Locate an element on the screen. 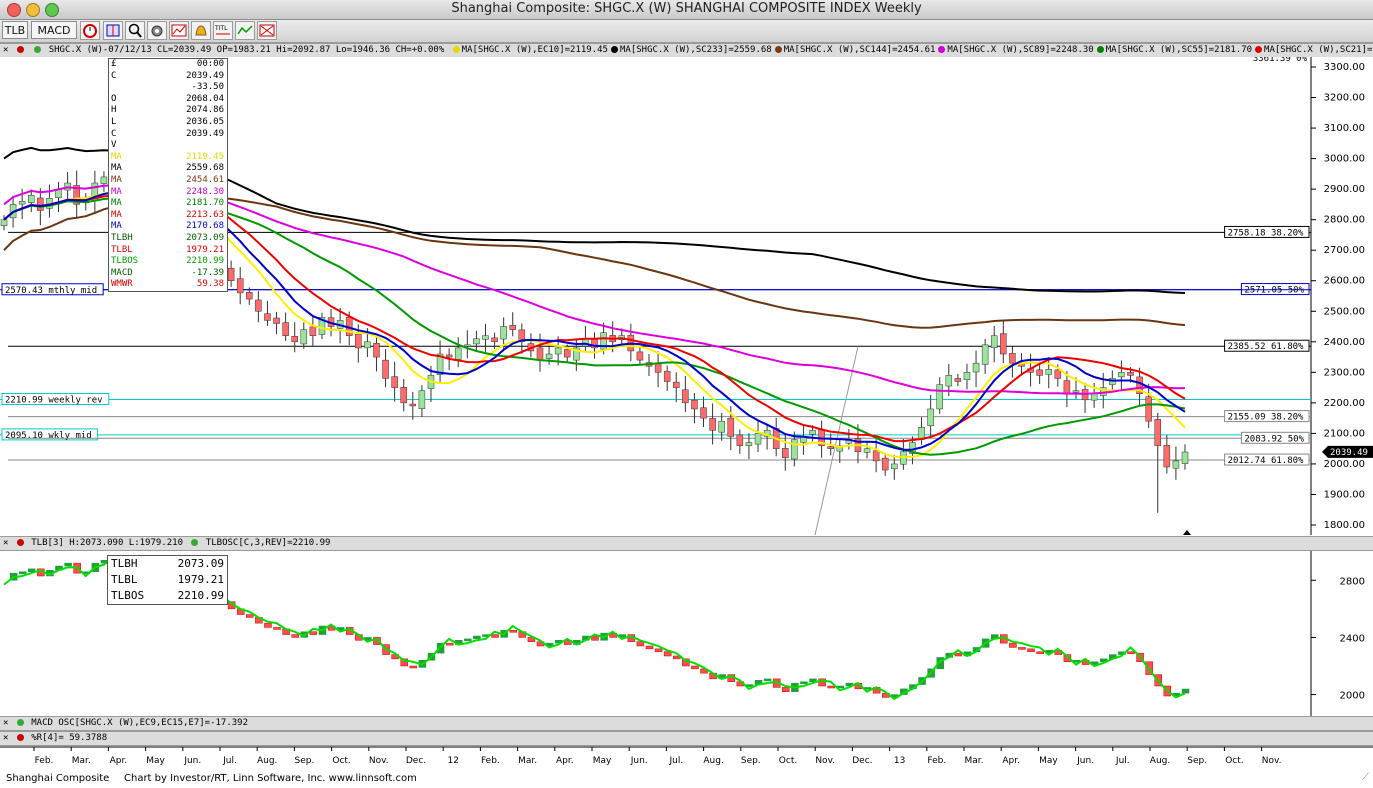 Image resolution: width=1373 pixels, height=788 pixels. data-window-value: 2074.86 is located at coordinates (205, 110).